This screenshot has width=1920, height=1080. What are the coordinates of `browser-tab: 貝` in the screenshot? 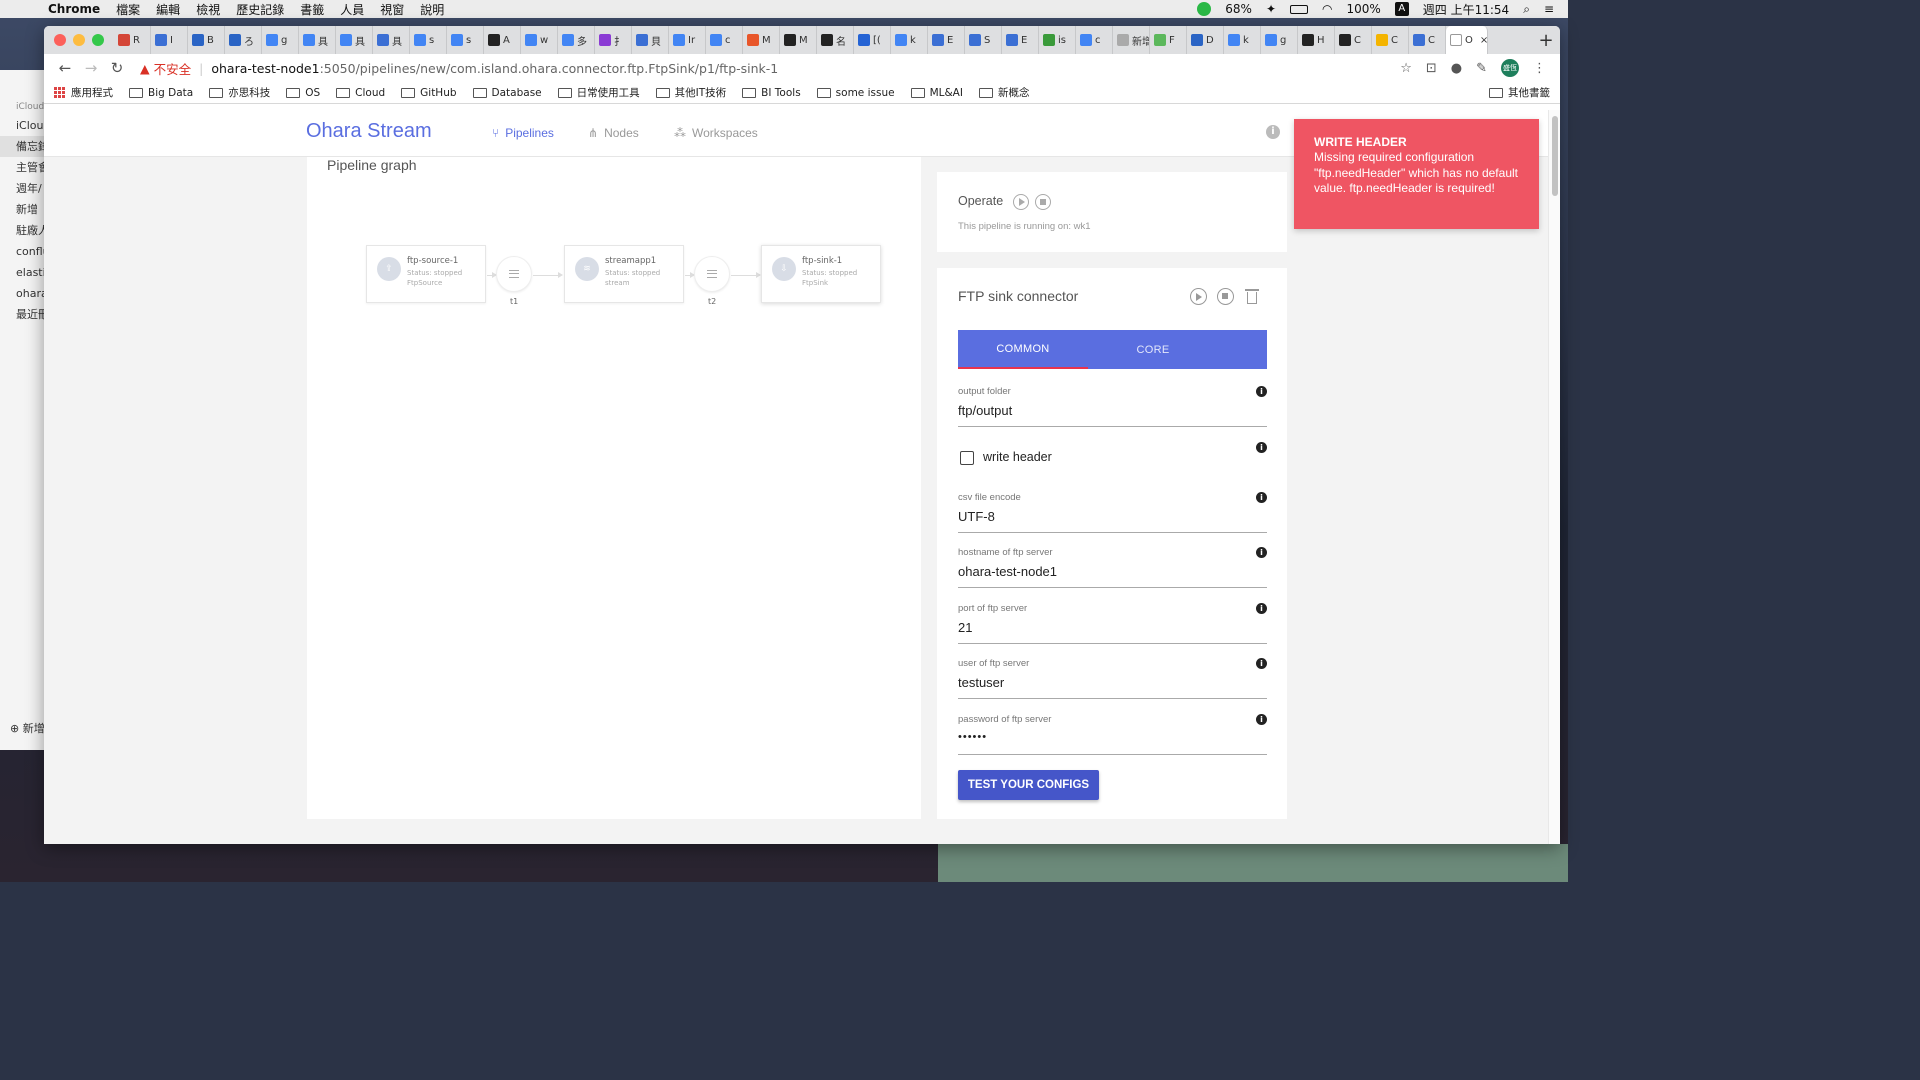 It's located at (650, 40).